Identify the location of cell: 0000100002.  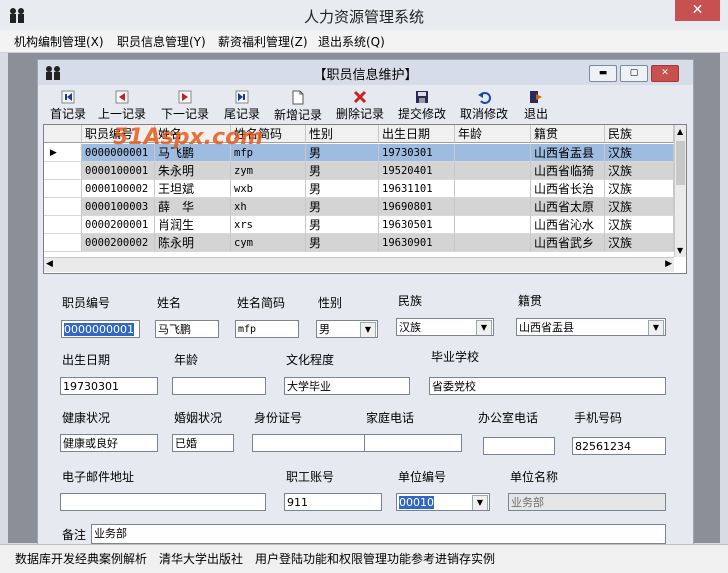
(118, 189).